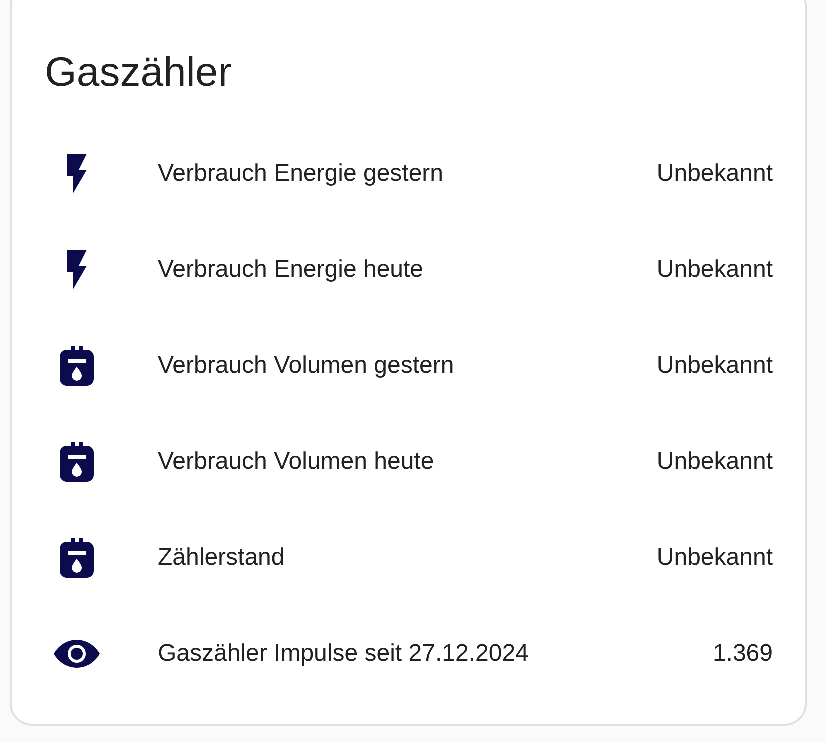 Image resolution: width=825 pixels, height=743 pixels. I want to click on entity-row: Verbrauch Volumen gestern Unbekannt, so click(392, 366).